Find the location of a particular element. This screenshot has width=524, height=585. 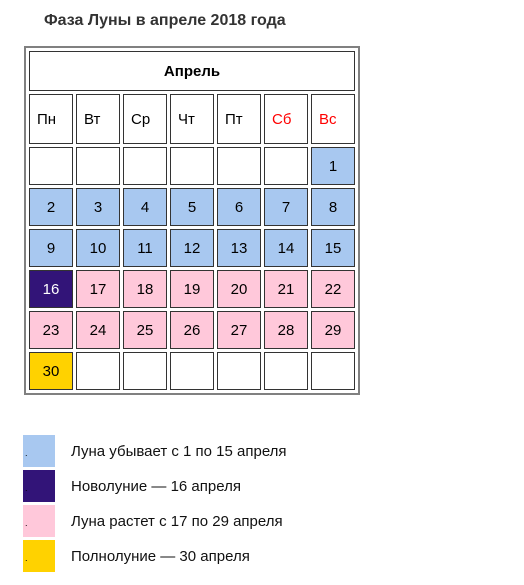

day-cell: 25 is located at coordinates (145, 330).